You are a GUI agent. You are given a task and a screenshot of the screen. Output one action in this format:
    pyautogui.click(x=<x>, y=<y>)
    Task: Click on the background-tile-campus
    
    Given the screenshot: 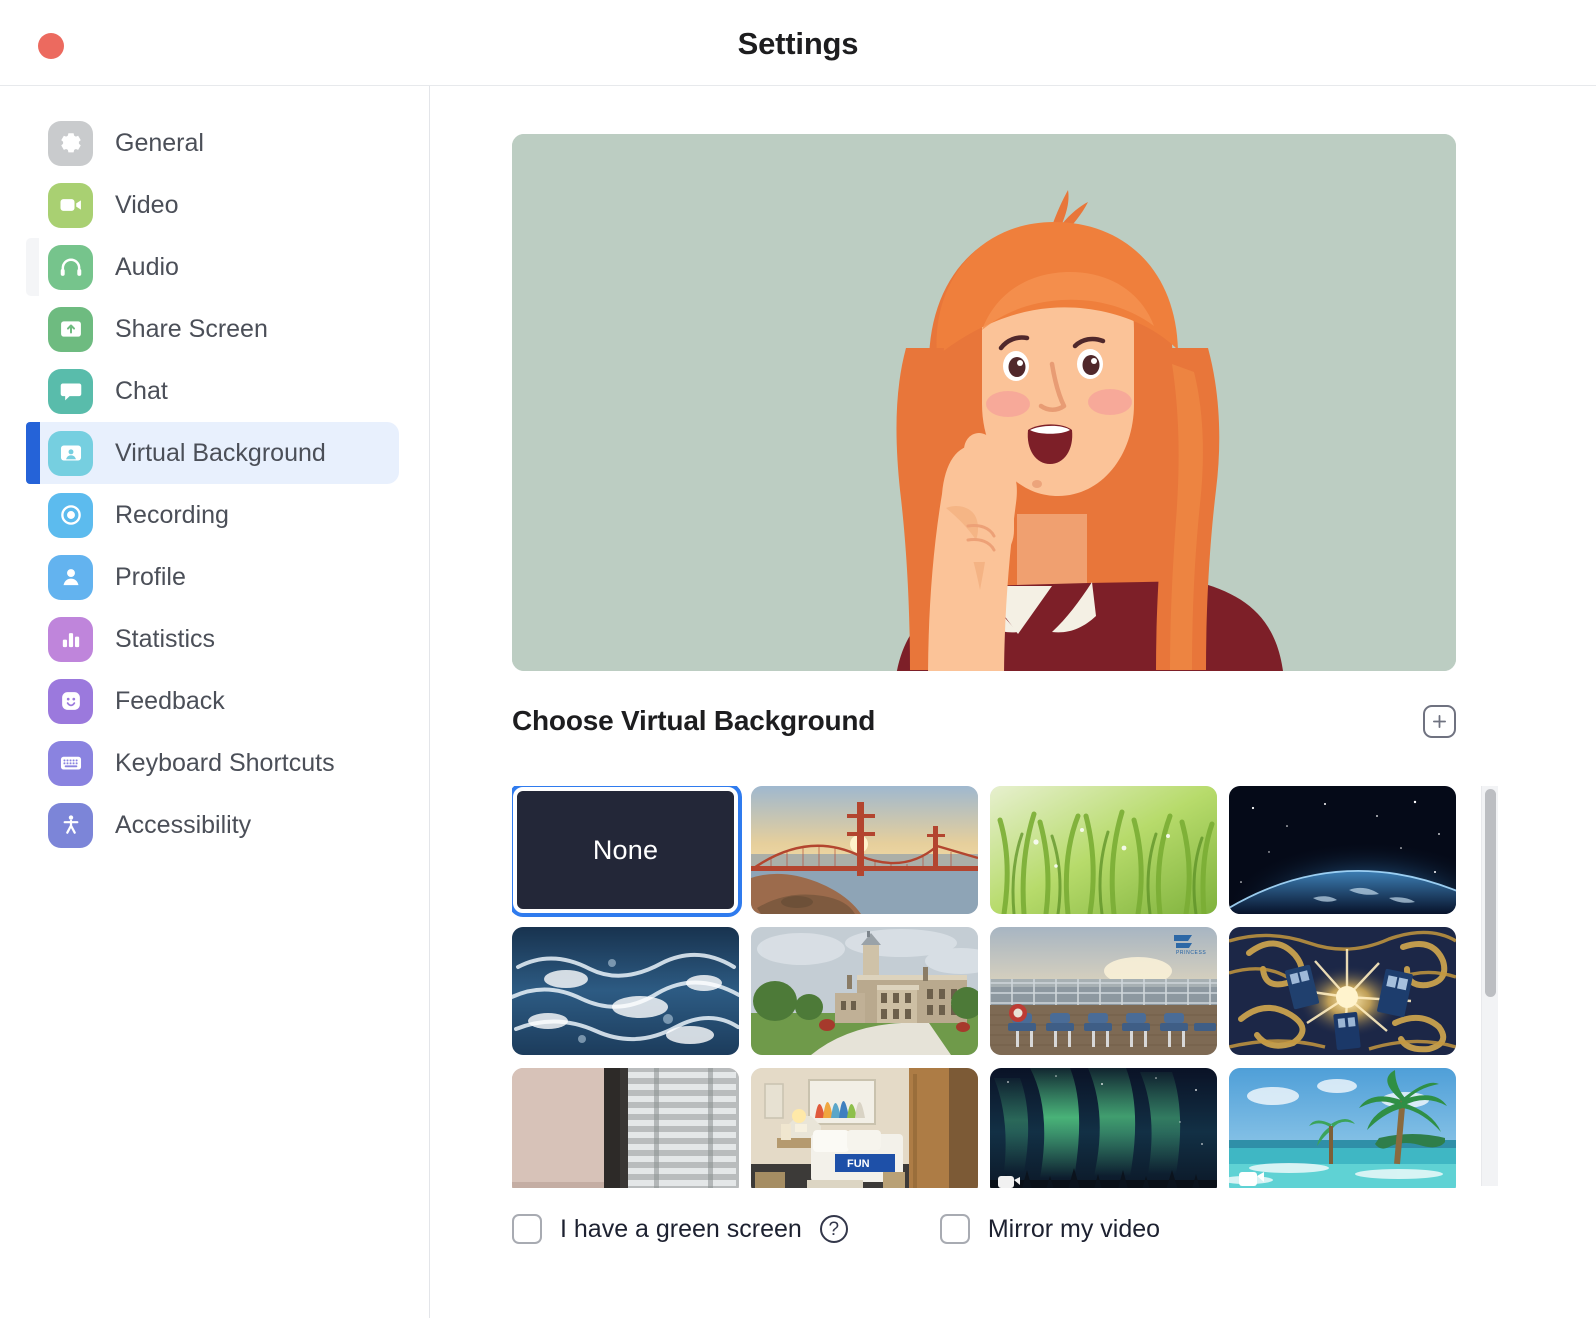 What is the action you would take?
    pyautogui.click(x=864, y=991)
    